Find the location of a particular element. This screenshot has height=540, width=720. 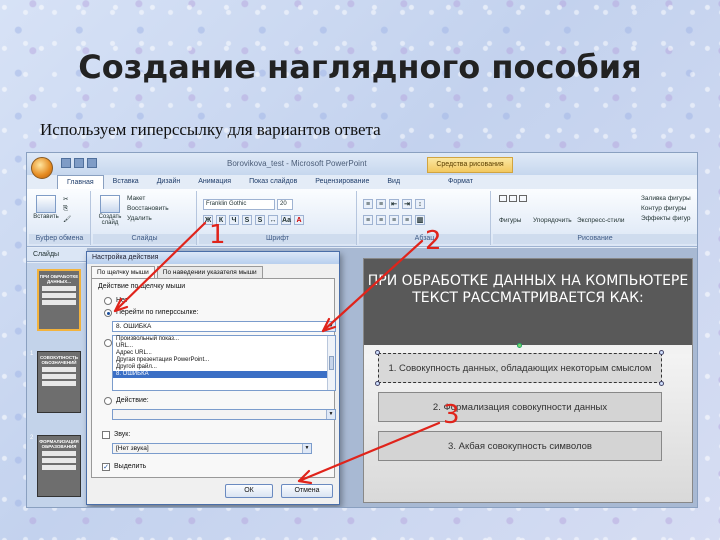

answer-option-2: 2. Формализация совокупности данных is located at coordinates (520, 407).